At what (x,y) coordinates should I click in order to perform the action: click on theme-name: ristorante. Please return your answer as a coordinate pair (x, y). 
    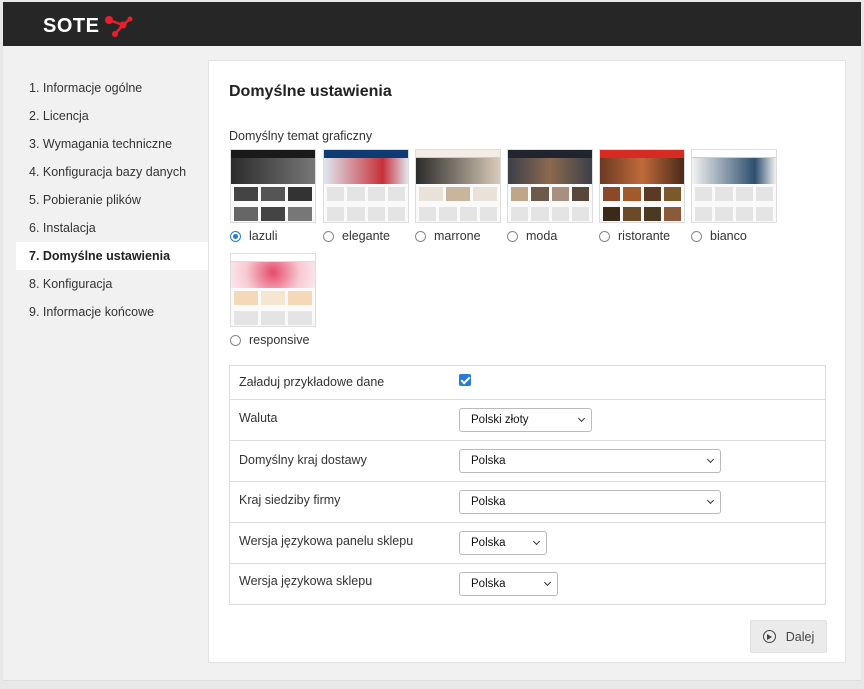
    Looking at the image, I should click on (644, 236).